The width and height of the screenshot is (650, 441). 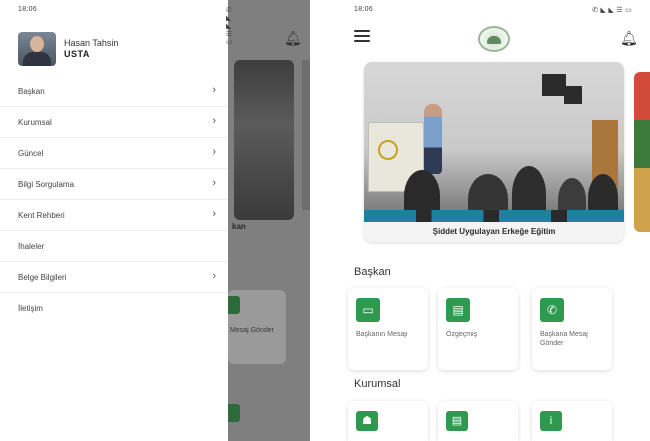 I want to click on app-bar: 🔔︎, so click(x=495, y=40).